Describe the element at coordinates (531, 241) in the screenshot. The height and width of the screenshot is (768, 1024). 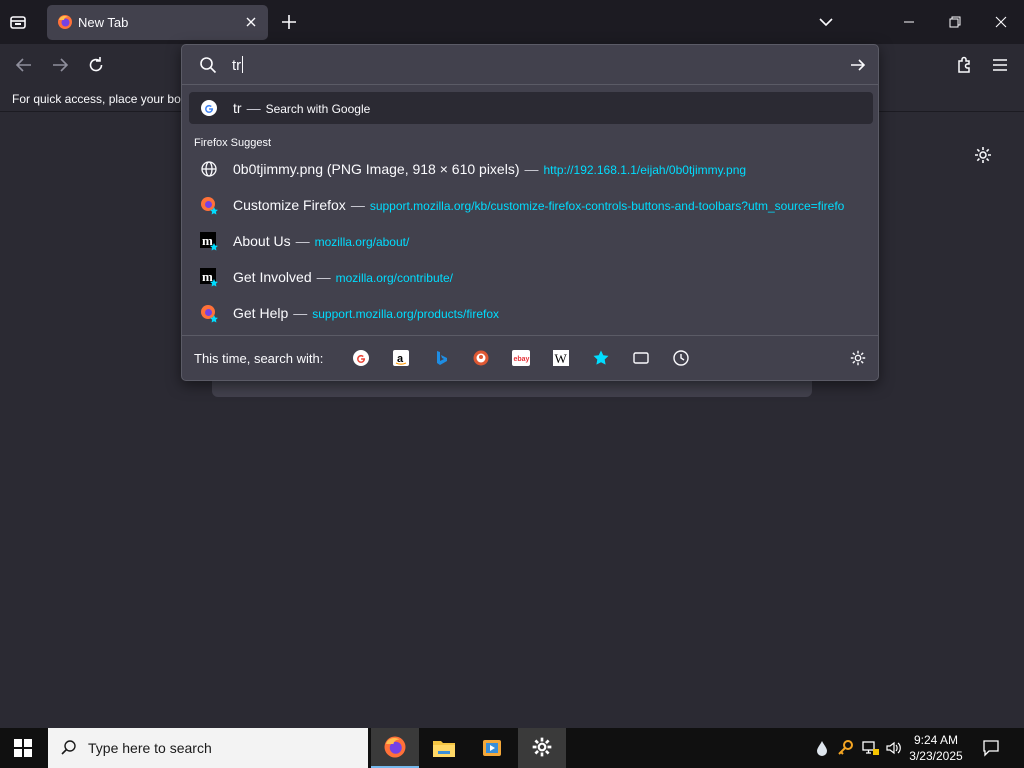
I see `suggestion-row: m About Us — mozilla.org/about/` at that location.